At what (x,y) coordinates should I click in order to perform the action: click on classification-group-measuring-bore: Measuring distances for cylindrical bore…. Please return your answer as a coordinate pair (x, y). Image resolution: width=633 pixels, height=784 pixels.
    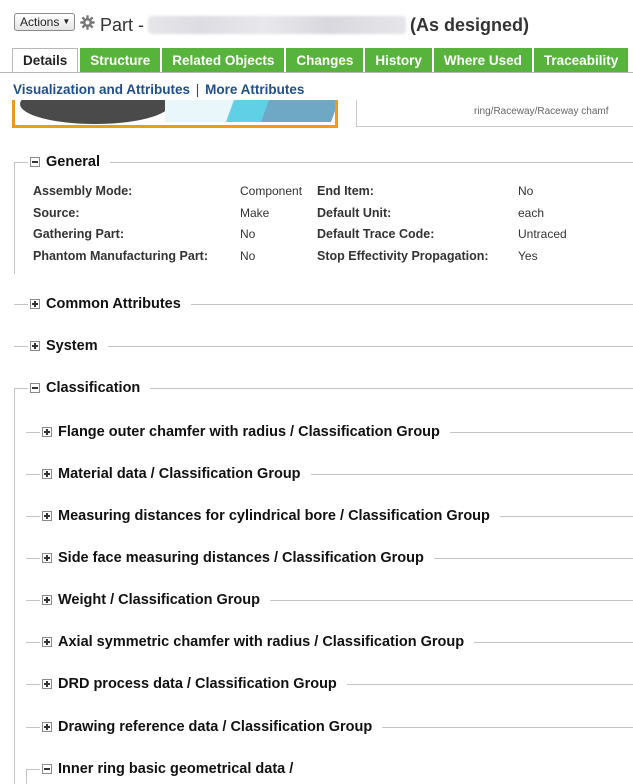
    Looking at the image, I should click on (337, 516).